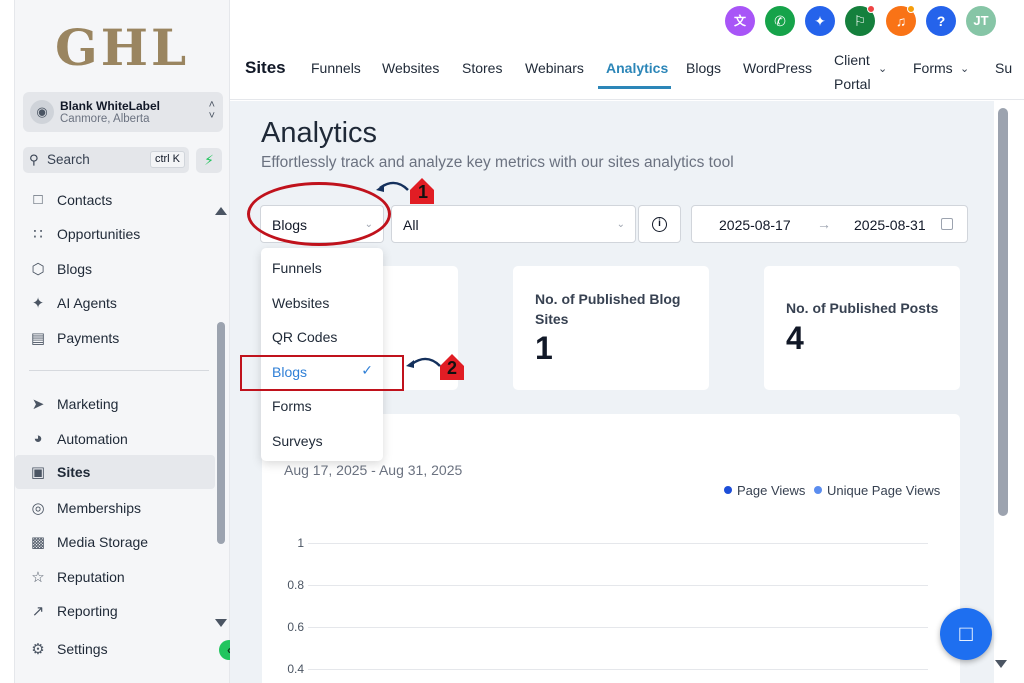 This screenshot has width=1024, height=683. Describe the element at coordinates (322, 405) in the screenshot. I see `dropdown-option-forms: Forms` at that location.